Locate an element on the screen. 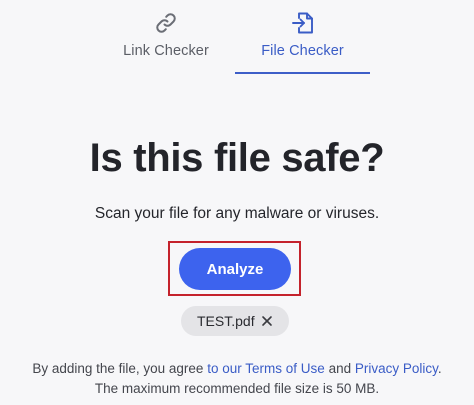  file-chip: TEST.pdf is located at coordinates (235, 321).